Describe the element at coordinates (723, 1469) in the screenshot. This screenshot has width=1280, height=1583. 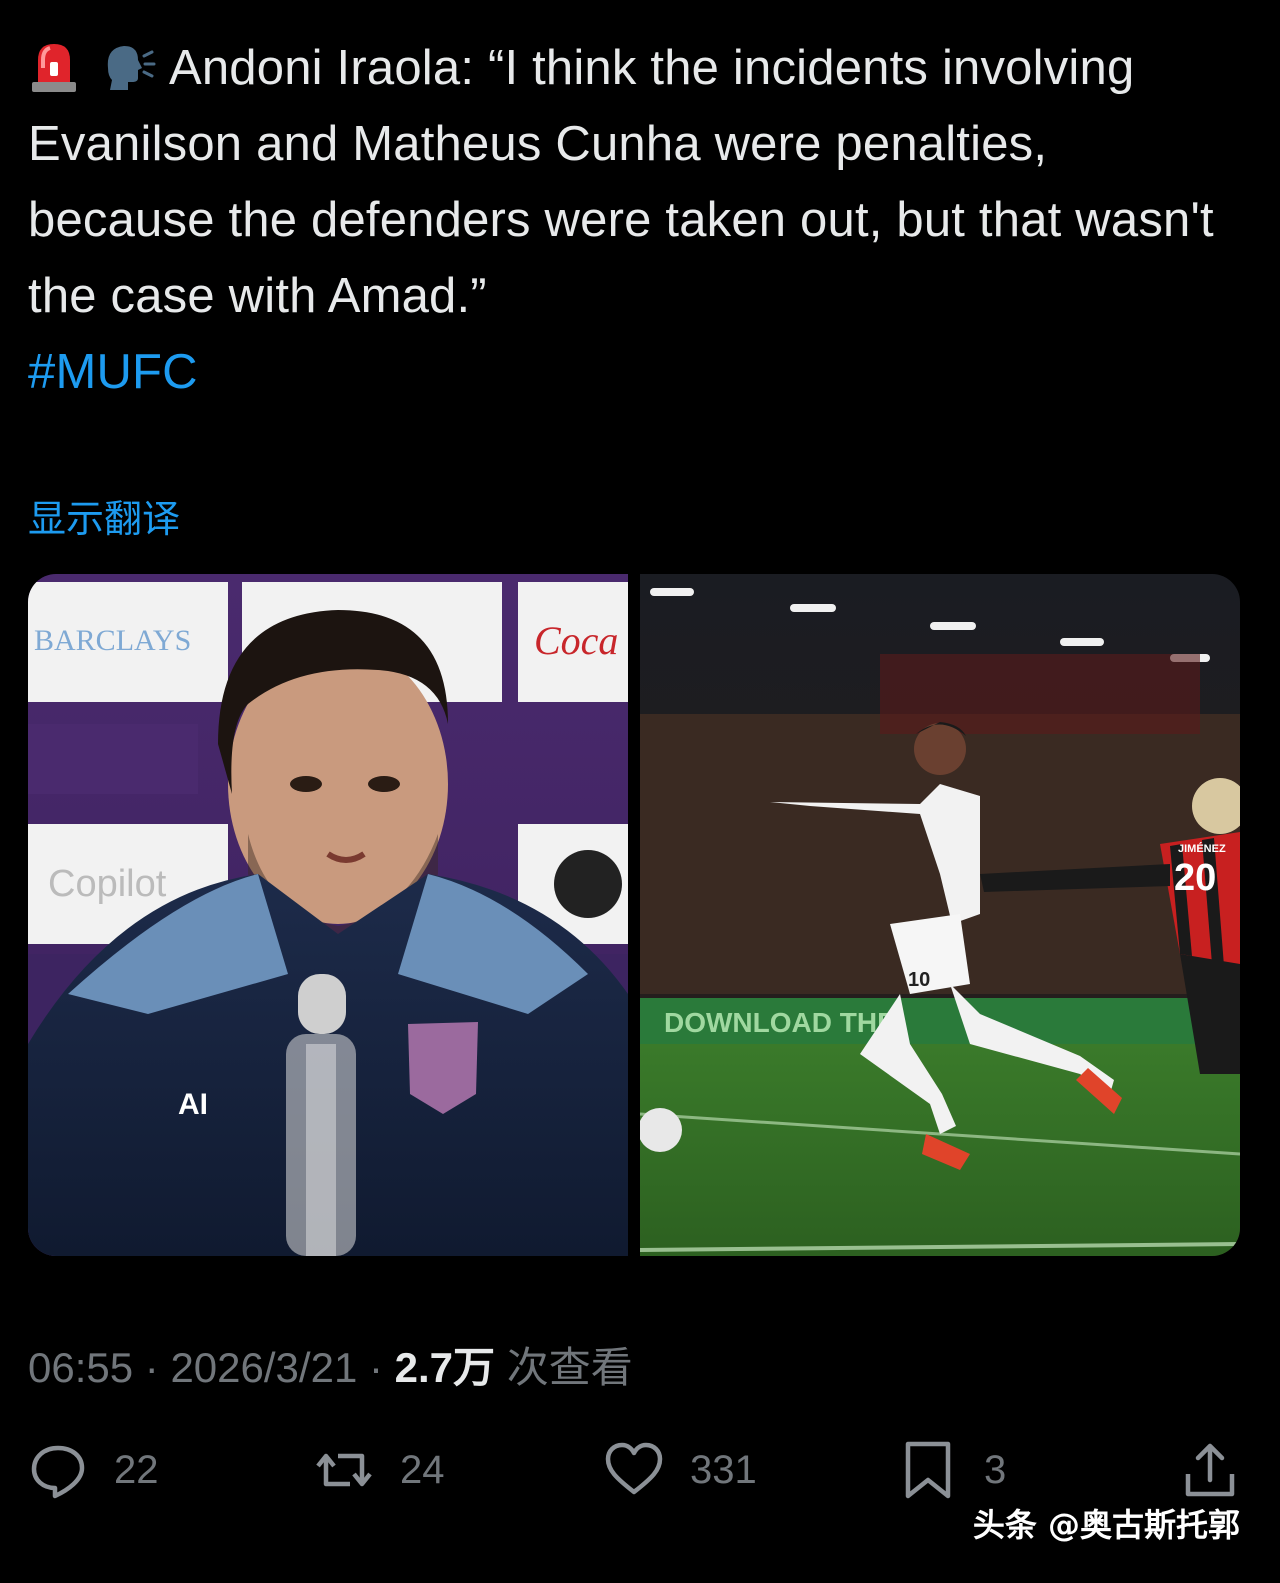
I see `like-count: 331` at that location.